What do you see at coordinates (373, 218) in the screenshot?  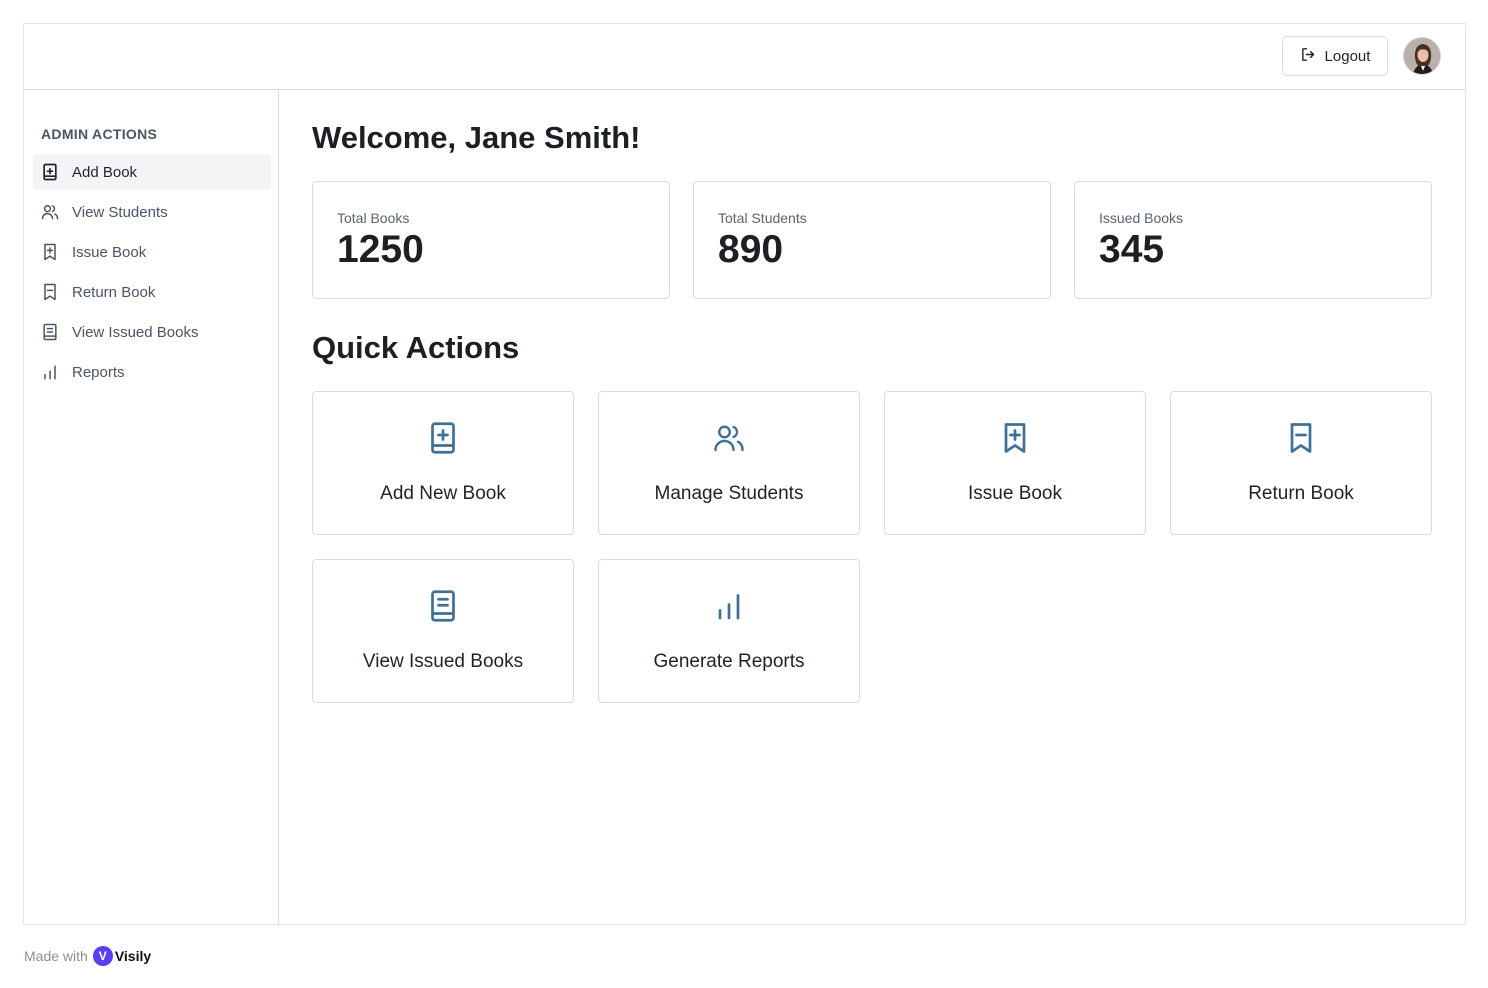 I see `stat-label: Total Books` at bounding box center [373, 218].